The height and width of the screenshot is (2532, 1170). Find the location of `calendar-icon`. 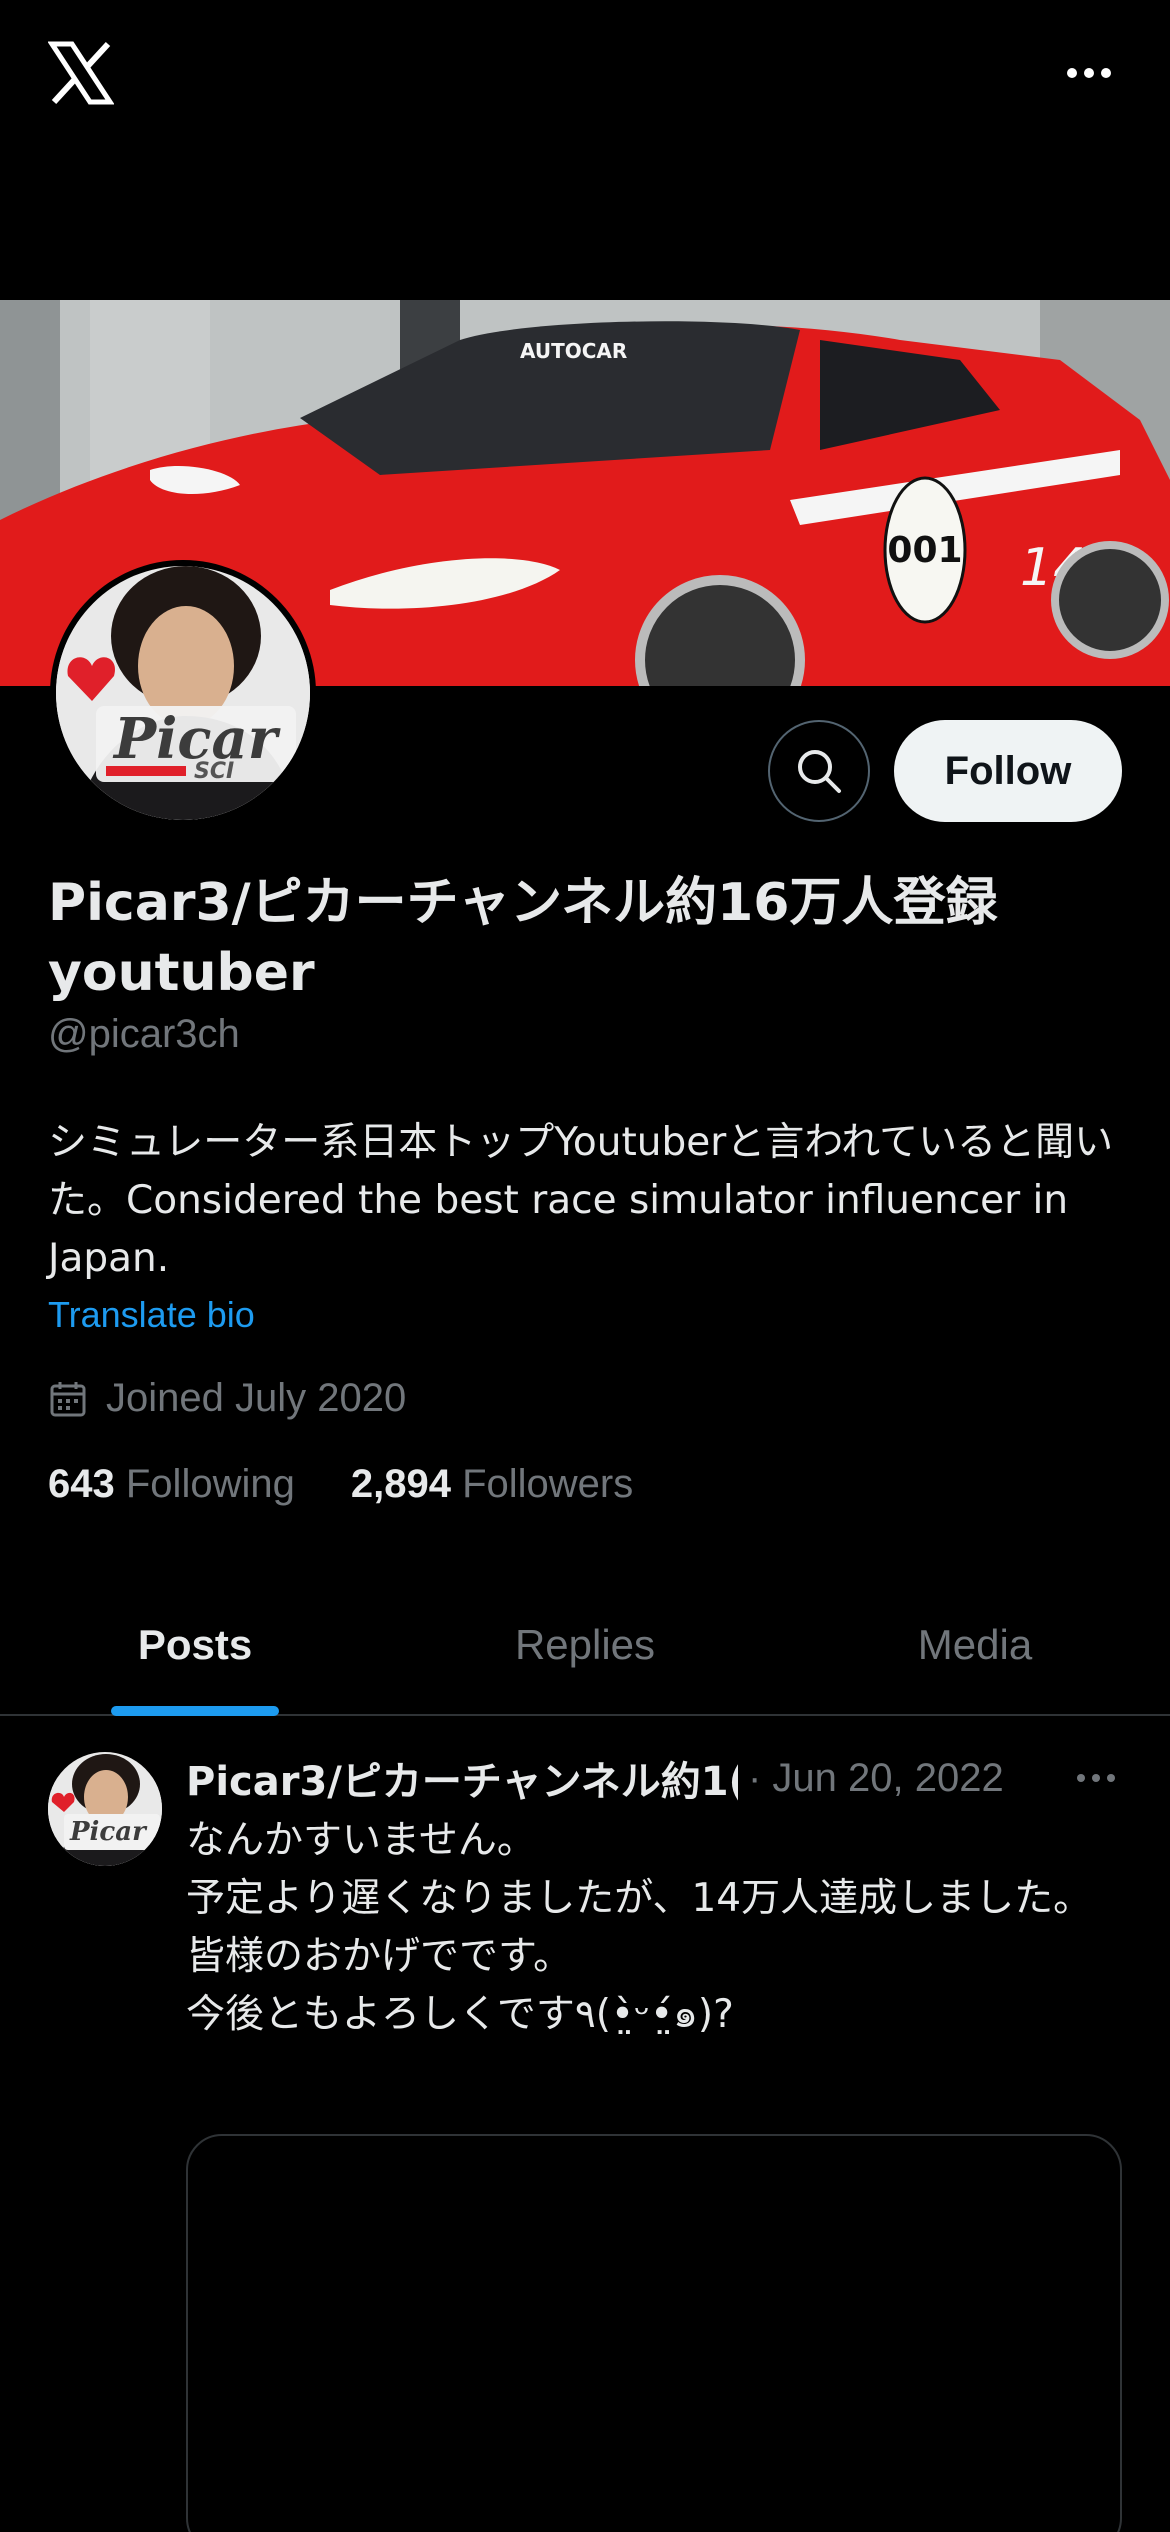

calendar-icon is located at coordinates (68, 1398).